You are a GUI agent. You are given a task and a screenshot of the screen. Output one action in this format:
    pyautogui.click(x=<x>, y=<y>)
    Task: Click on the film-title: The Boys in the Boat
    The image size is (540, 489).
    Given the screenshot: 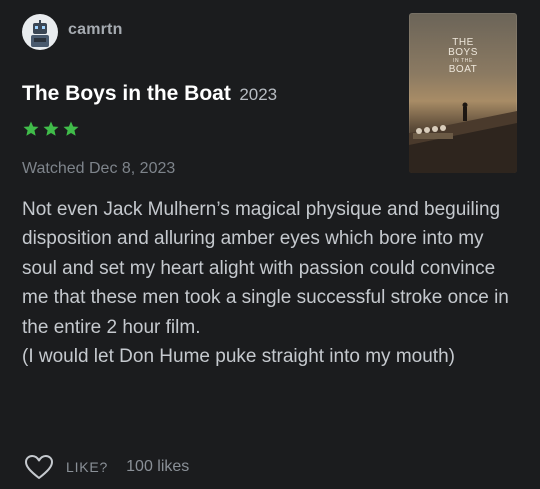 What is the action you would take?
    pyautogui.click(x=126, y=93)
    